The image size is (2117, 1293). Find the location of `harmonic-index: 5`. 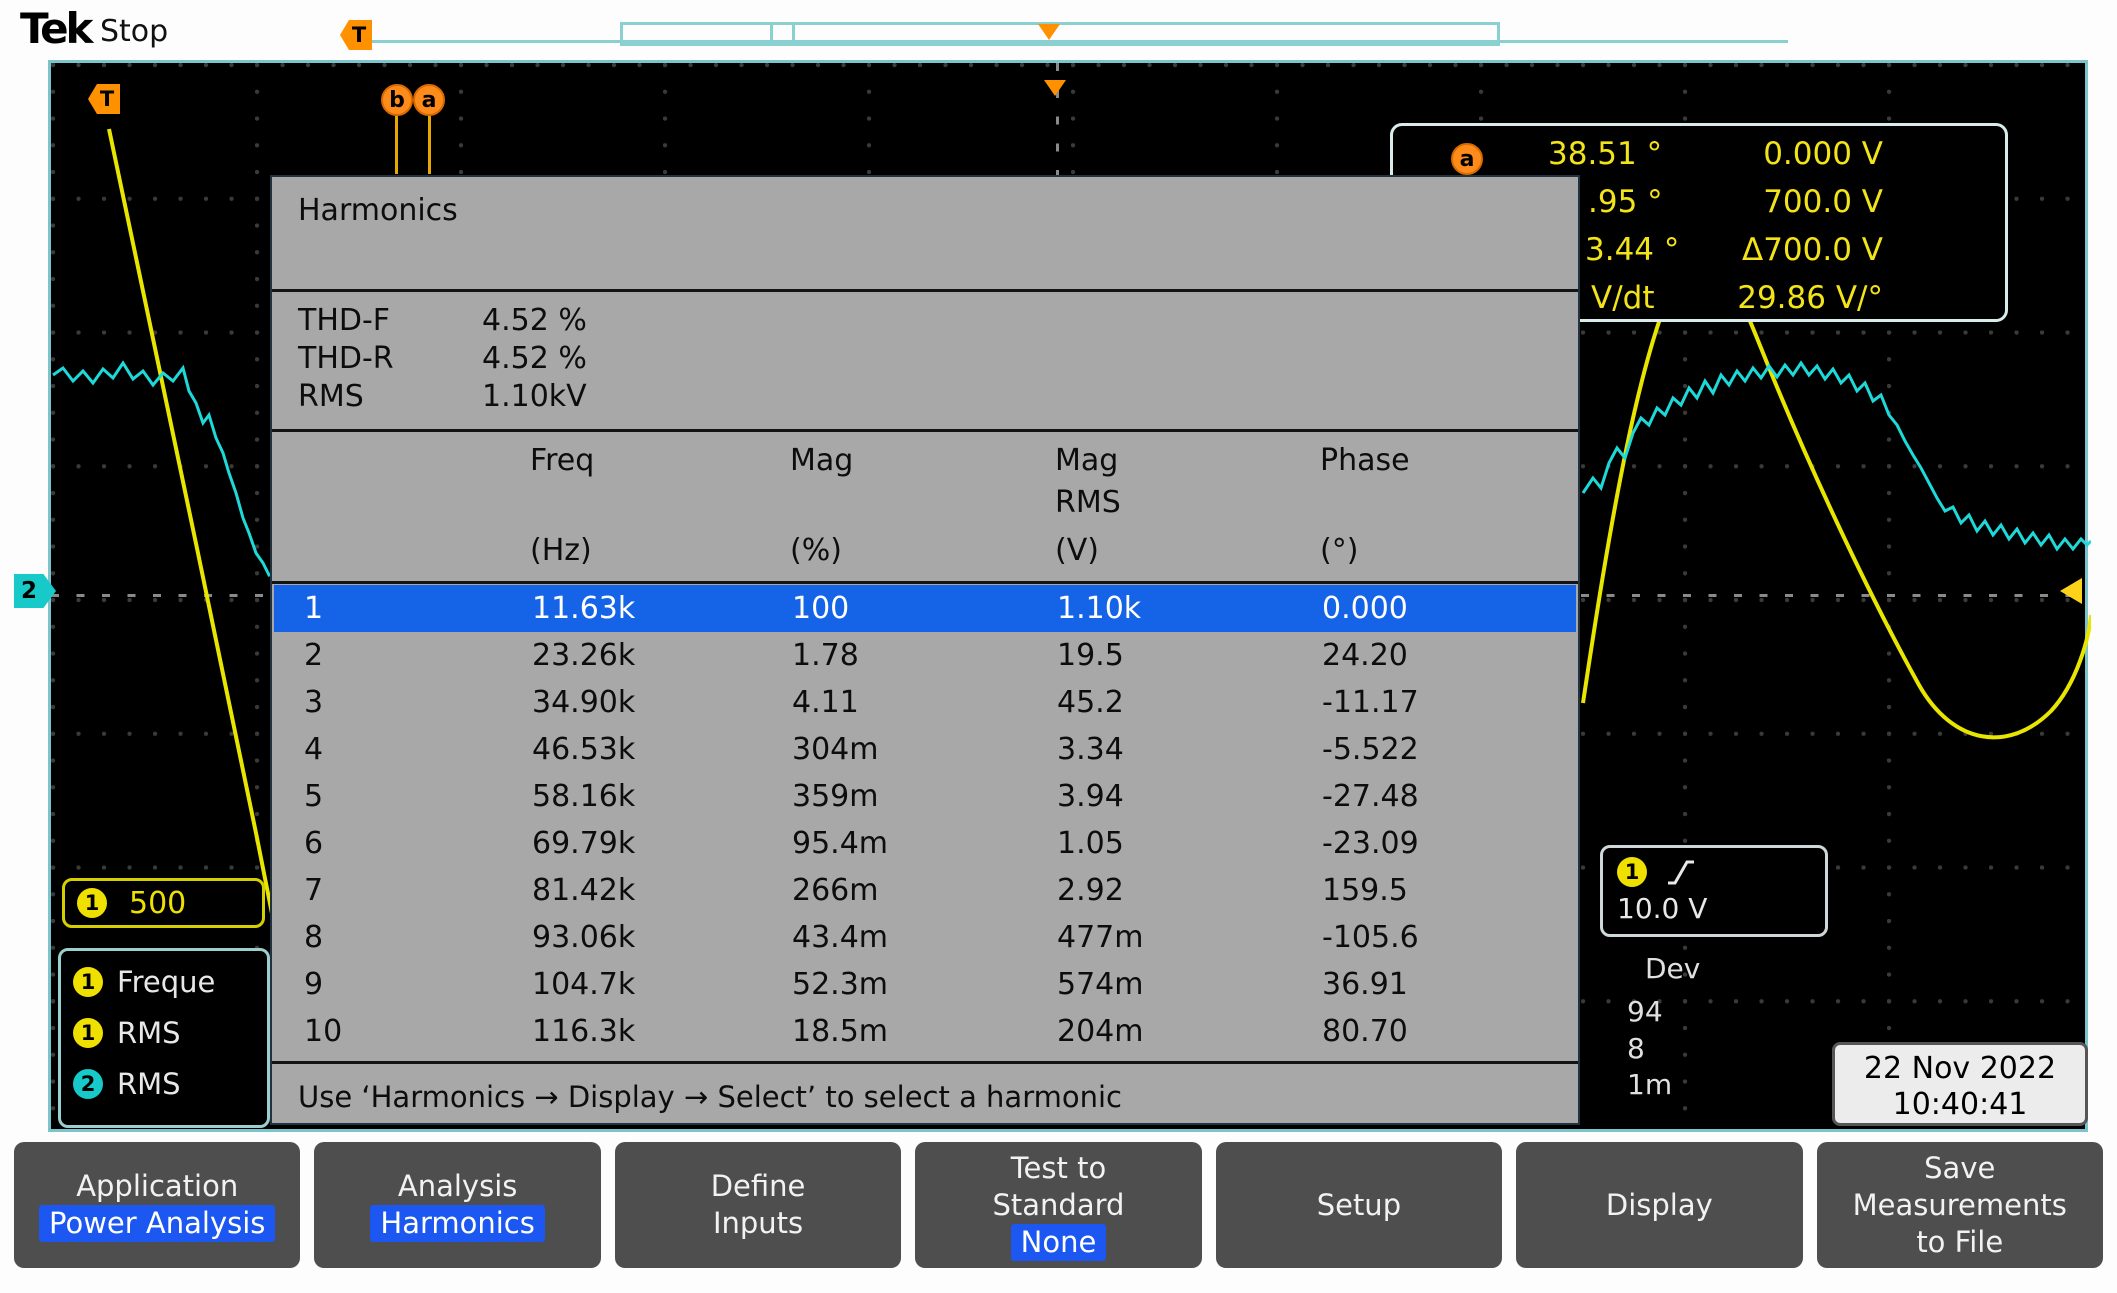

harmonic-index: 5 is located at coordinates (314, 796).